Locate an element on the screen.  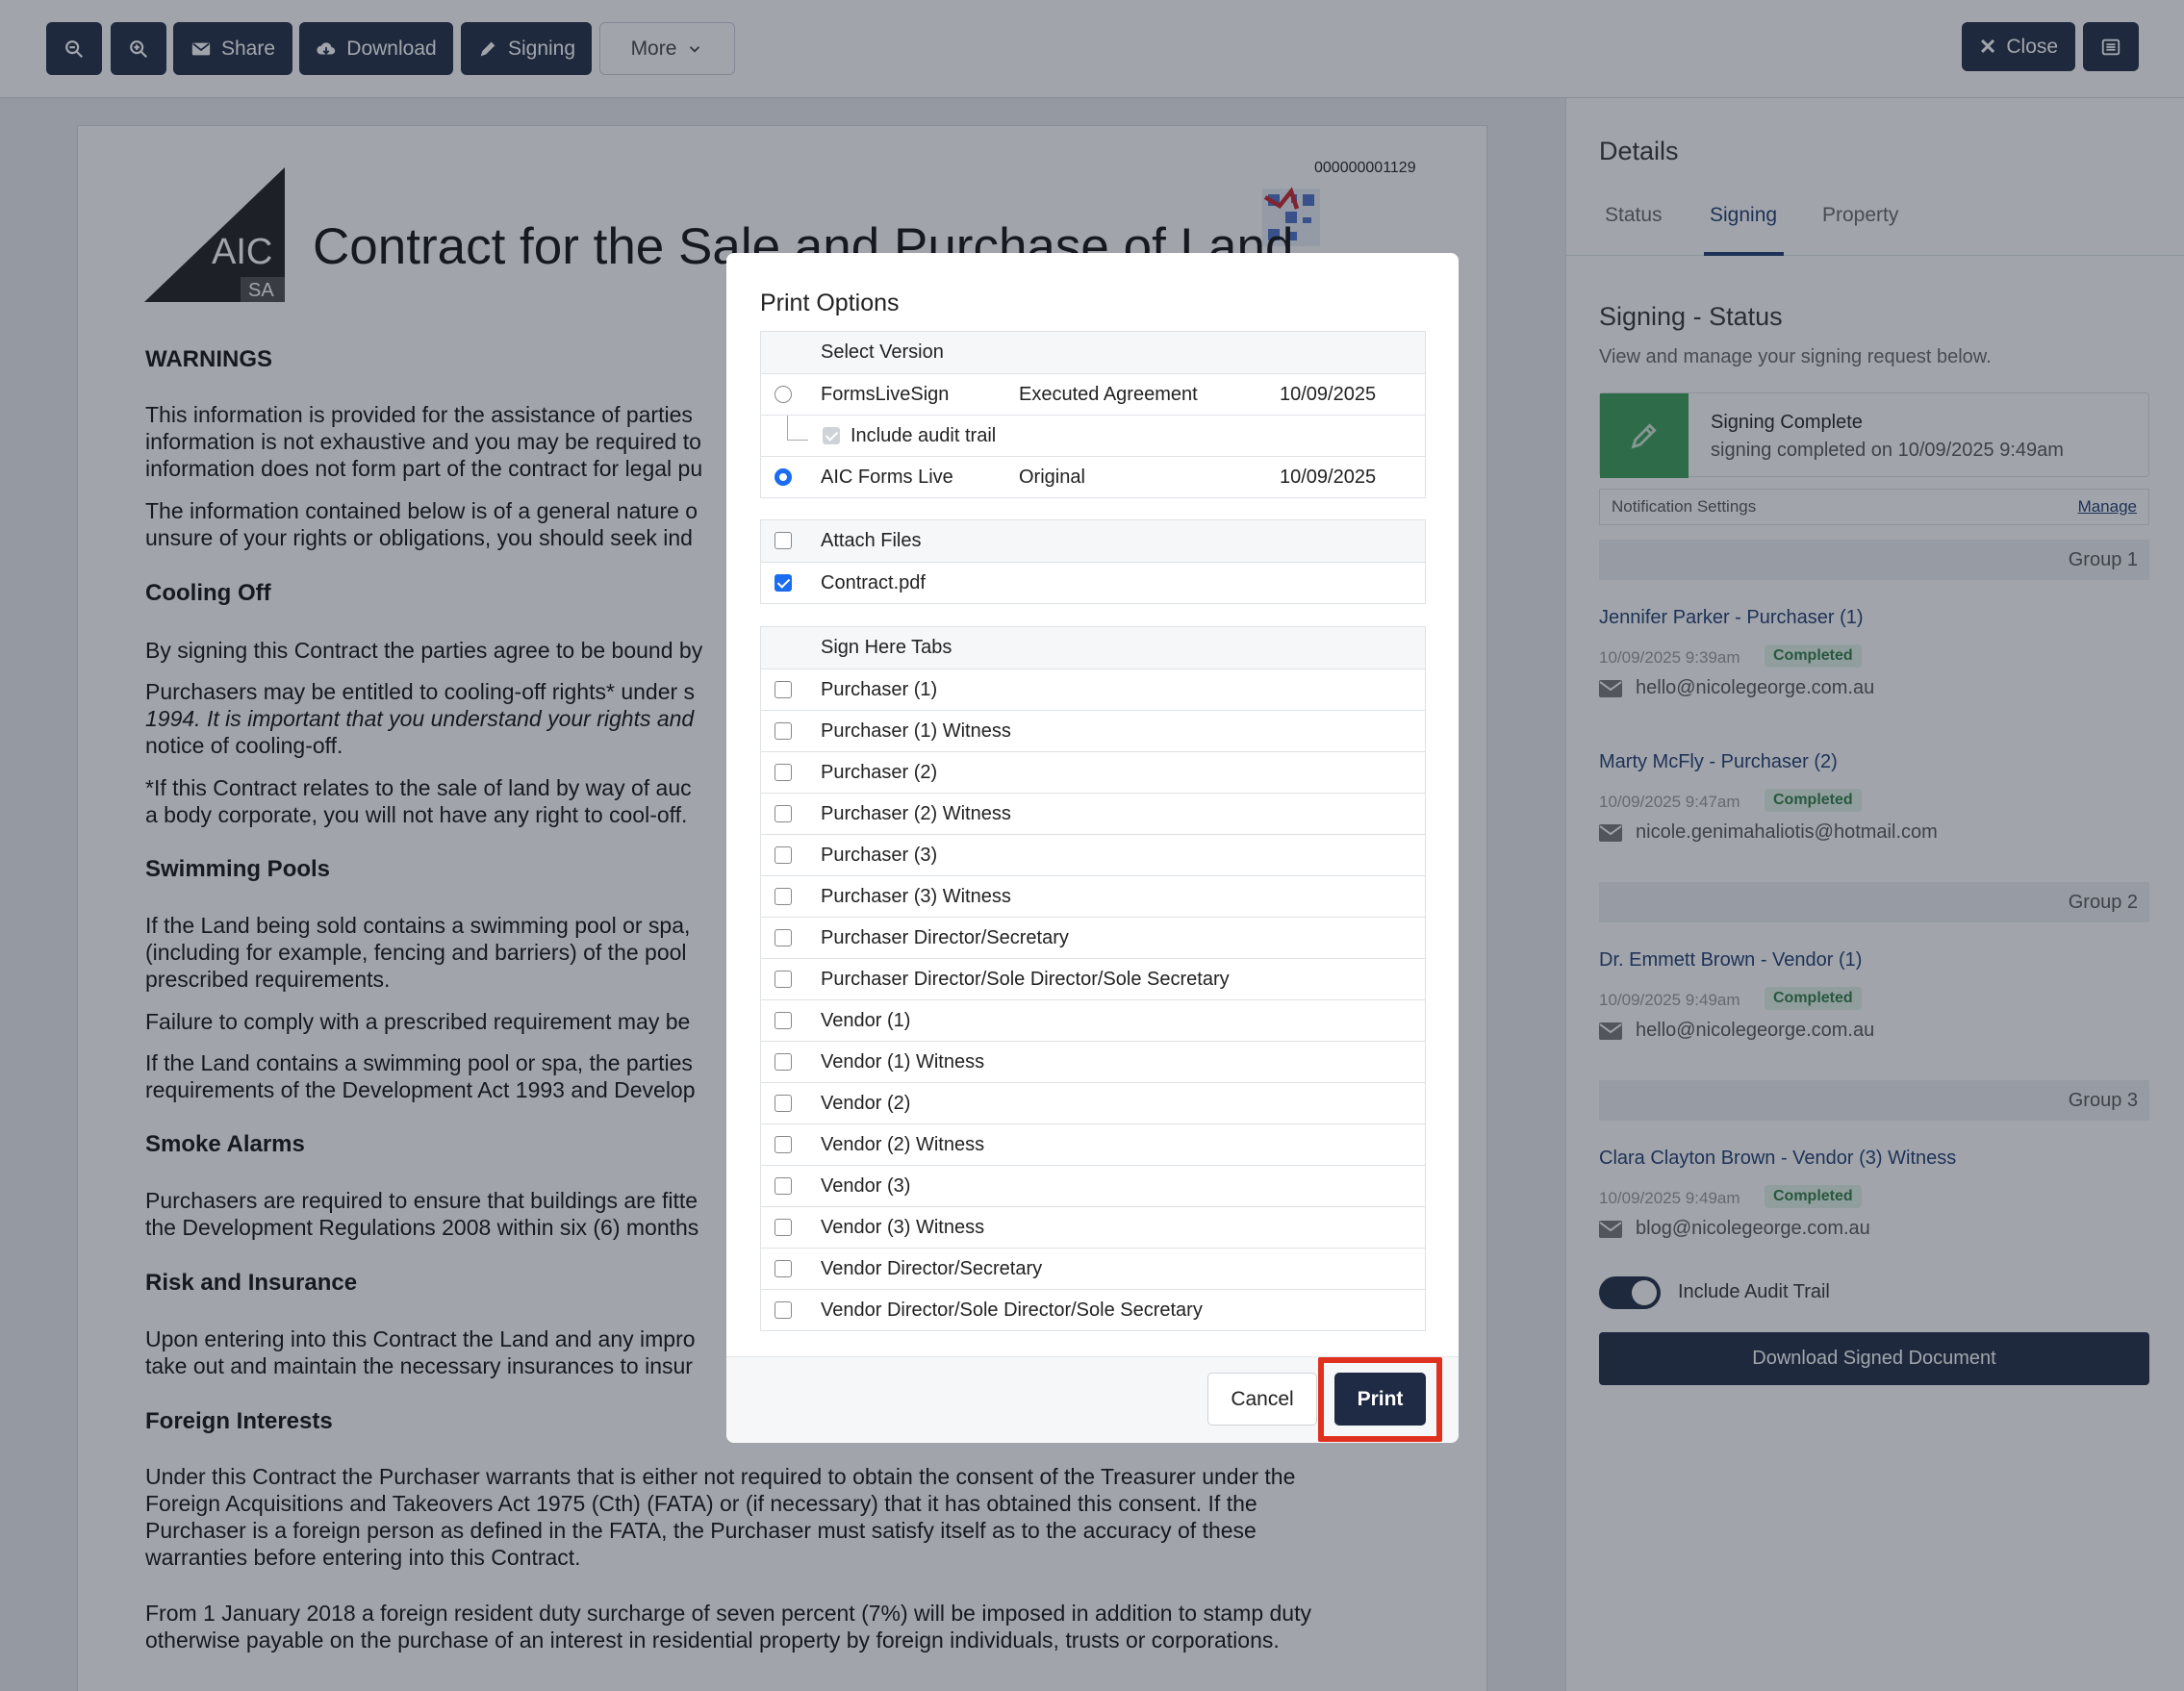
sign-tab-row: Purchaser (1) is located at coordinates (1093, 689).